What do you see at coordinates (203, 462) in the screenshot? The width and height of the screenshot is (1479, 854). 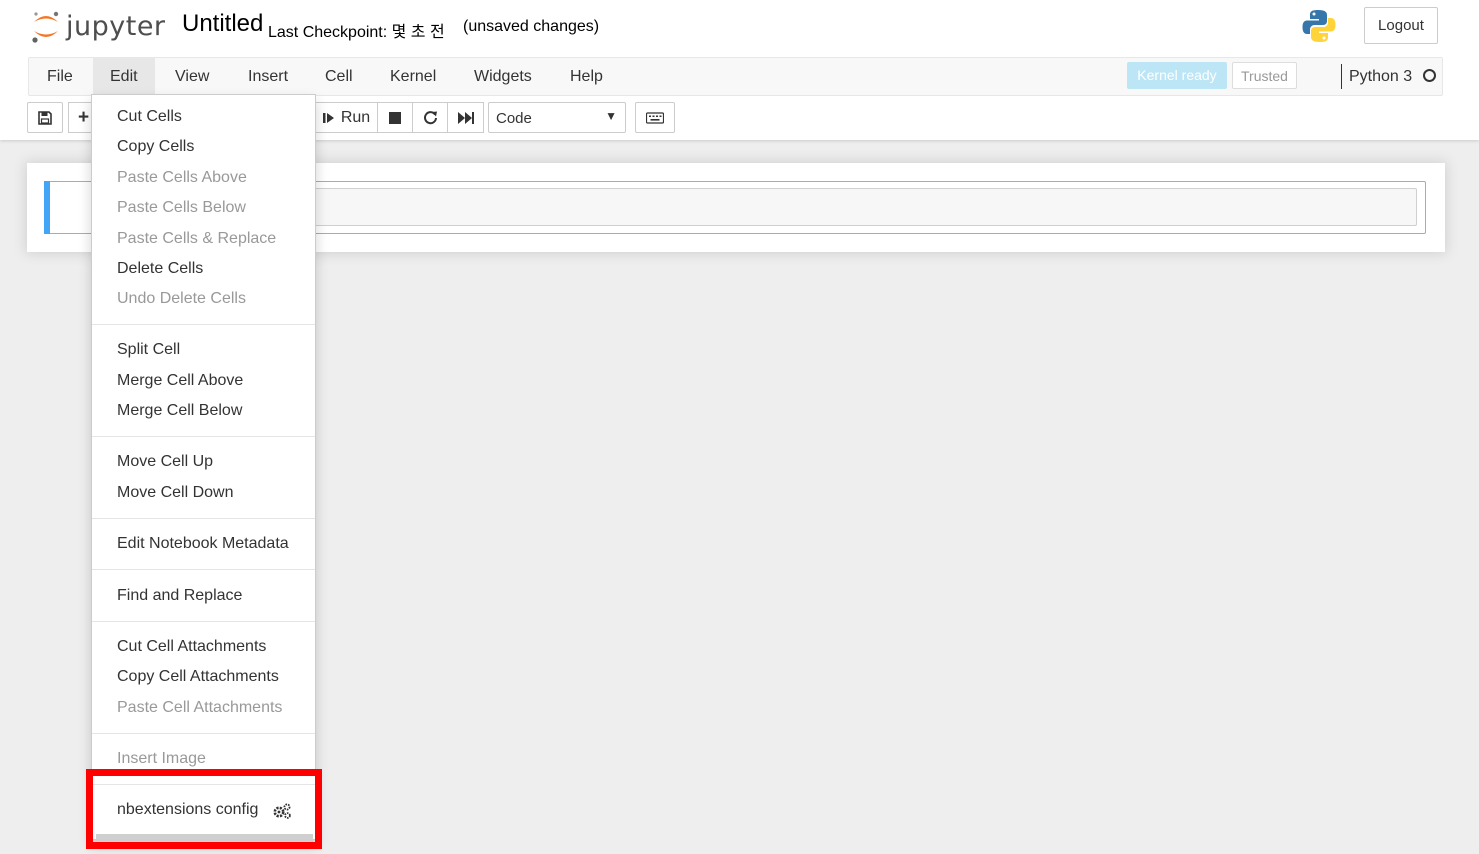 I see `menu-item-move-cell-up: Move Cell Up` at bounding box center [203, 462].